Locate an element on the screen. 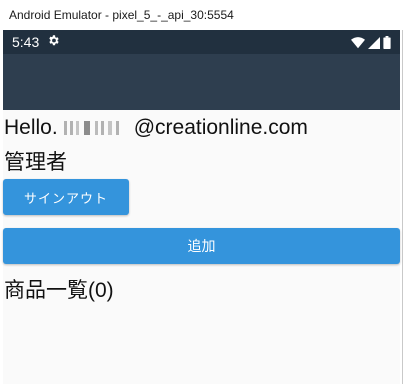 Image resolution: width=403 pixels, height=384 pixels. status-time: 5:43 is located at coordinates (26, 42).